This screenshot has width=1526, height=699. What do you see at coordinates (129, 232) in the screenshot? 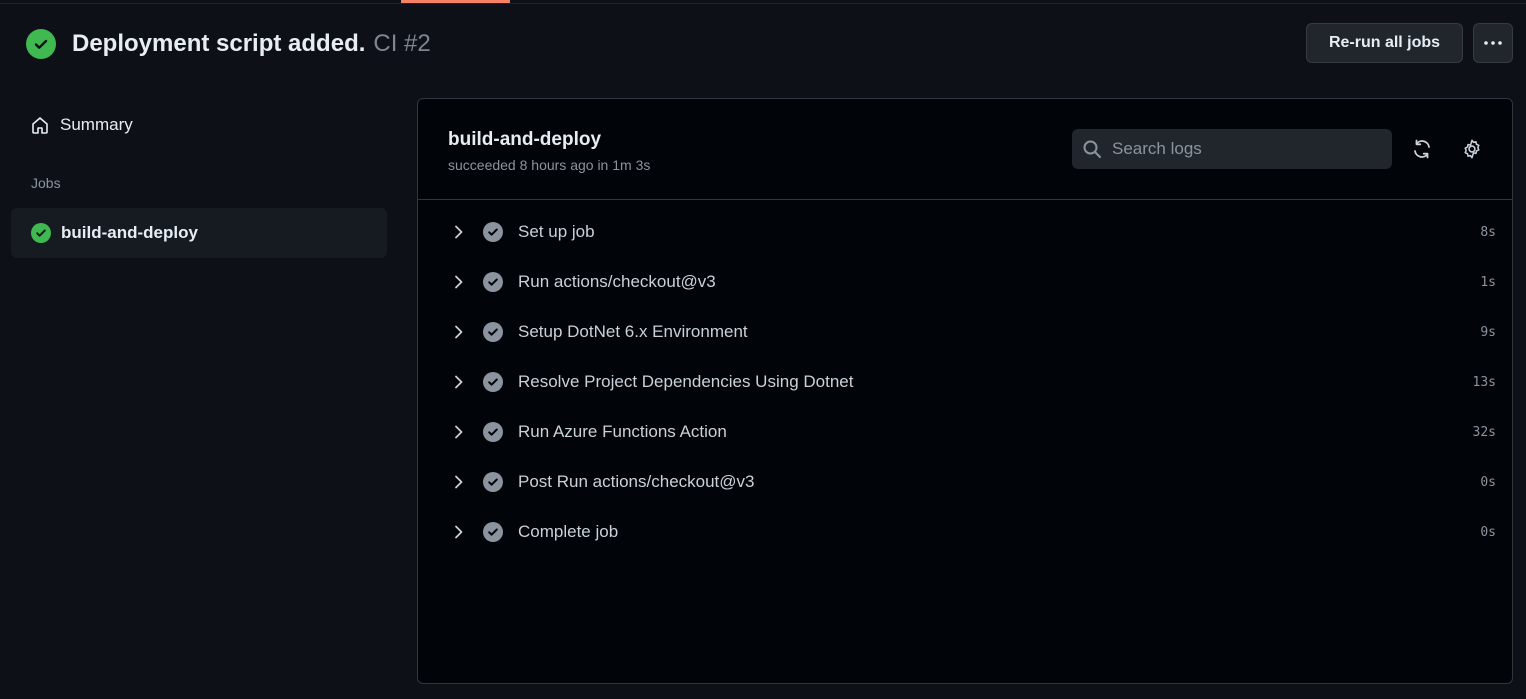
I see `sidebar-item-label: build-and-deploy` at bounding box center [129, 232].